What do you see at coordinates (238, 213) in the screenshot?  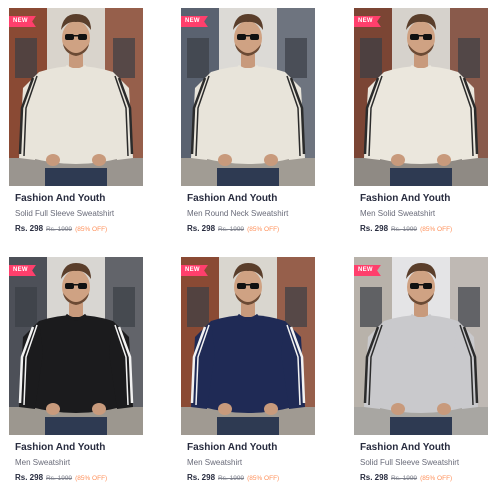 I see `product-name: Men Round Neck Sweatshirt` at bounding box center [238, 213].